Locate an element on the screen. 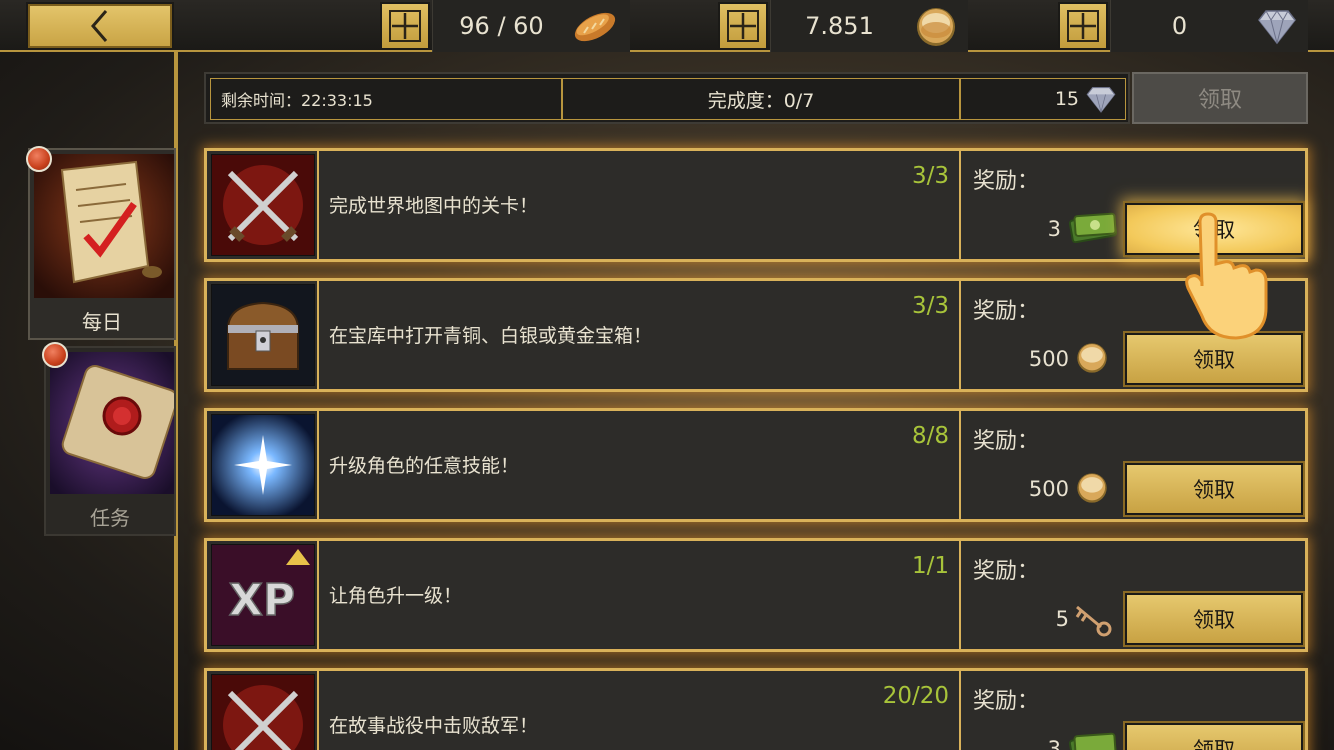 The height and width of the screenshot is (750, 1334). back-button is located at coordinates (100, 26).